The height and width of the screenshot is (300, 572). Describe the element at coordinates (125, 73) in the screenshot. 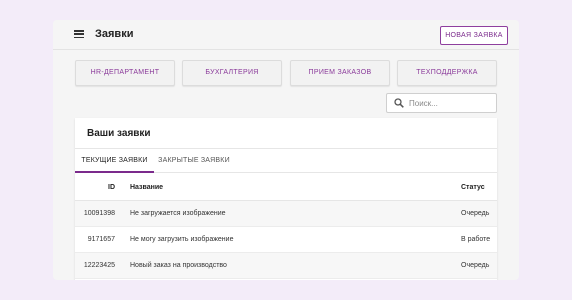

I see `department-button-hr: HR-департамент` at that location.